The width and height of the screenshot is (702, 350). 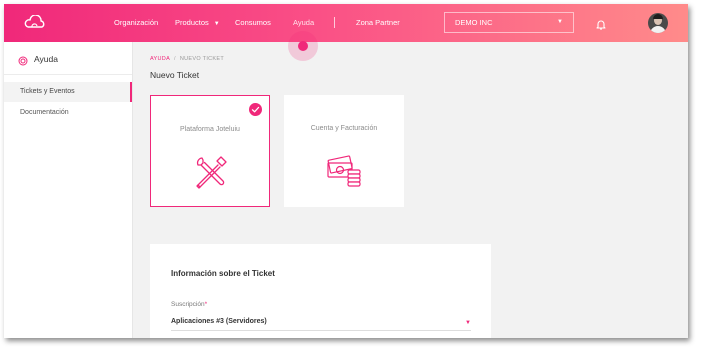 I want to click on check-icon, so click(x=255, y=109).